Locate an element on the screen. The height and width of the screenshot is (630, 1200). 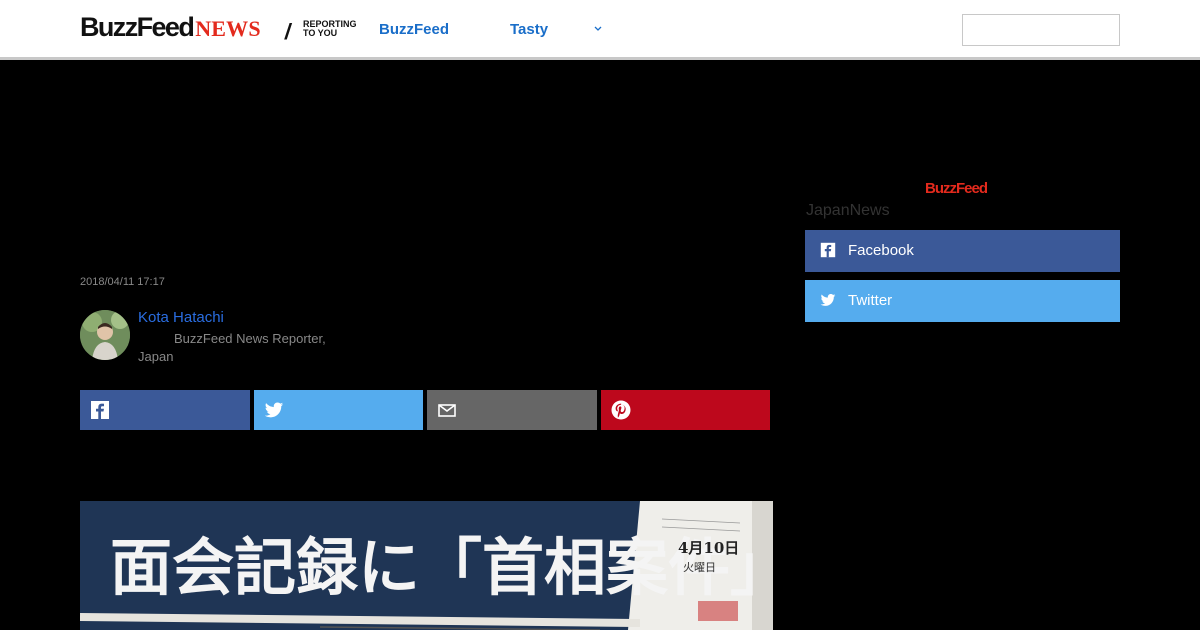
share-bar is located at coordinates (425, 410).